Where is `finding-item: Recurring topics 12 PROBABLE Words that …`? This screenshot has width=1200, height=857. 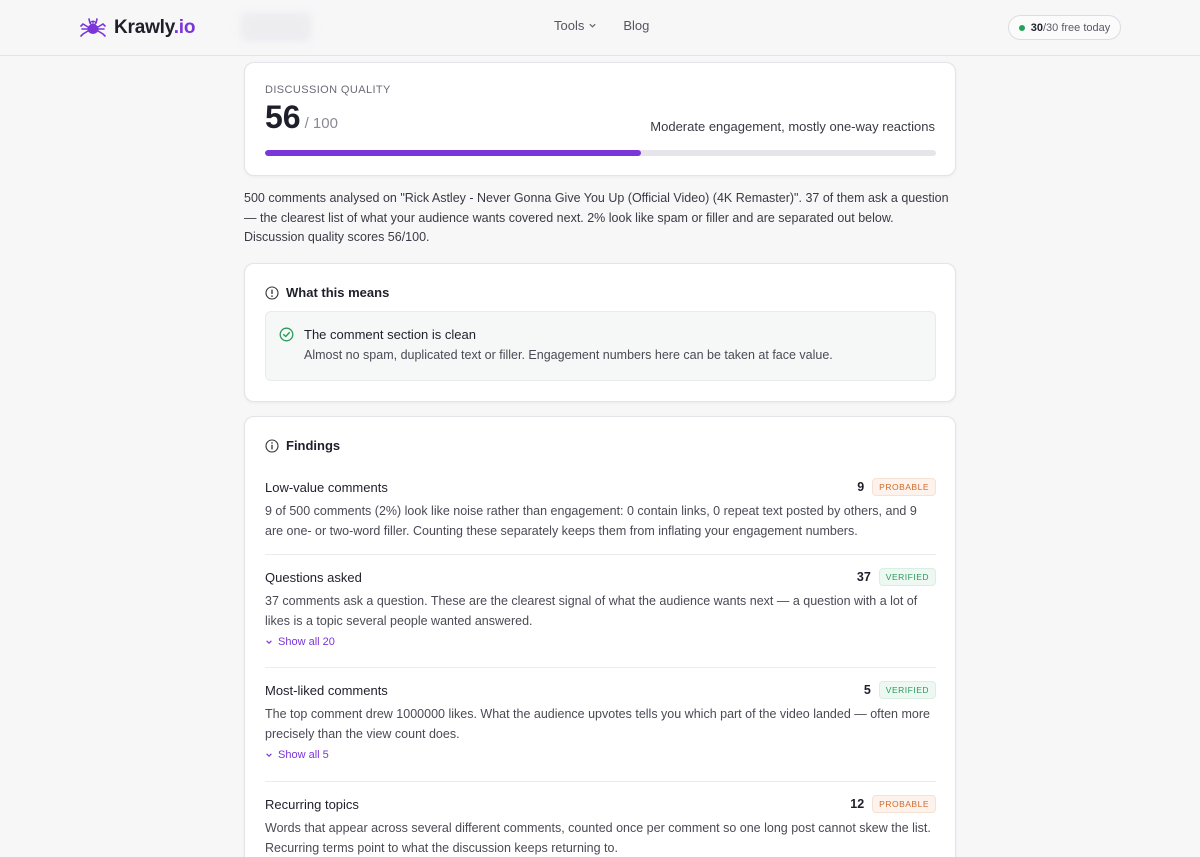 finding-item: Recurring topics 12 PROBABLE Words that … is located at coordinates (600, 826).